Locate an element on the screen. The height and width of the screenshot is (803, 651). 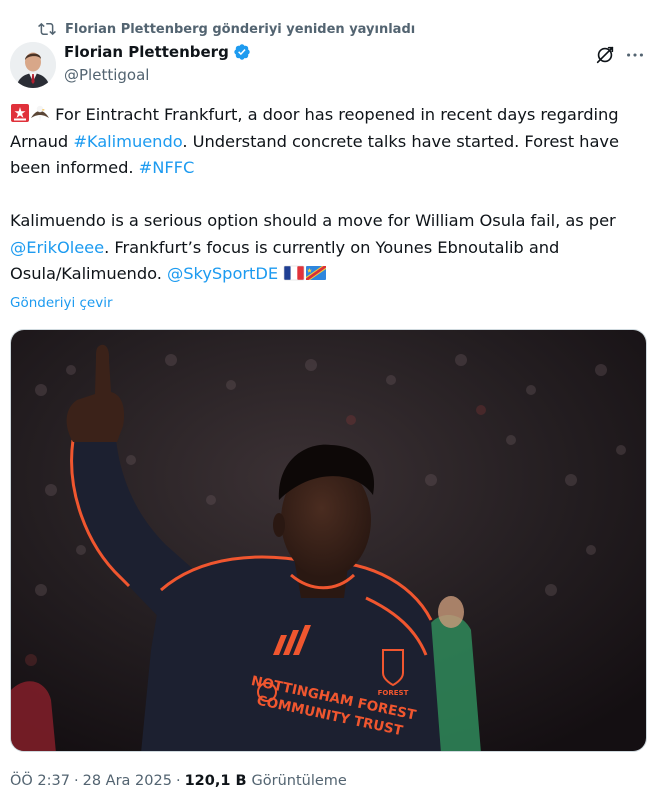
translate-post-link: Gönderiyi çevir is located at coordinates (61, 303).